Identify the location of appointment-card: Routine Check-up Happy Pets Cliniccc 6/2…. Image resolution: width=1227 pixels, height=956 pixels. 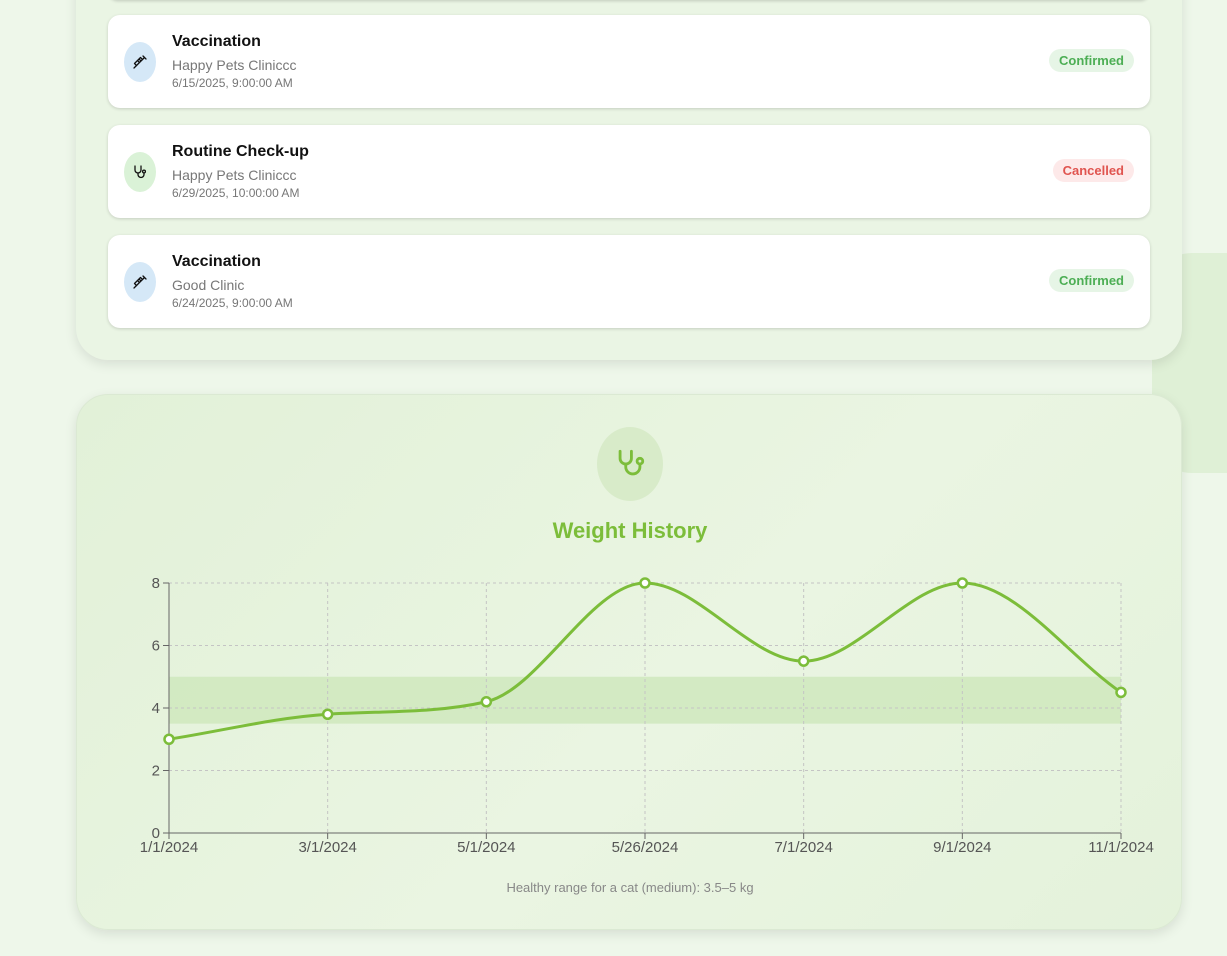
(629, 171).